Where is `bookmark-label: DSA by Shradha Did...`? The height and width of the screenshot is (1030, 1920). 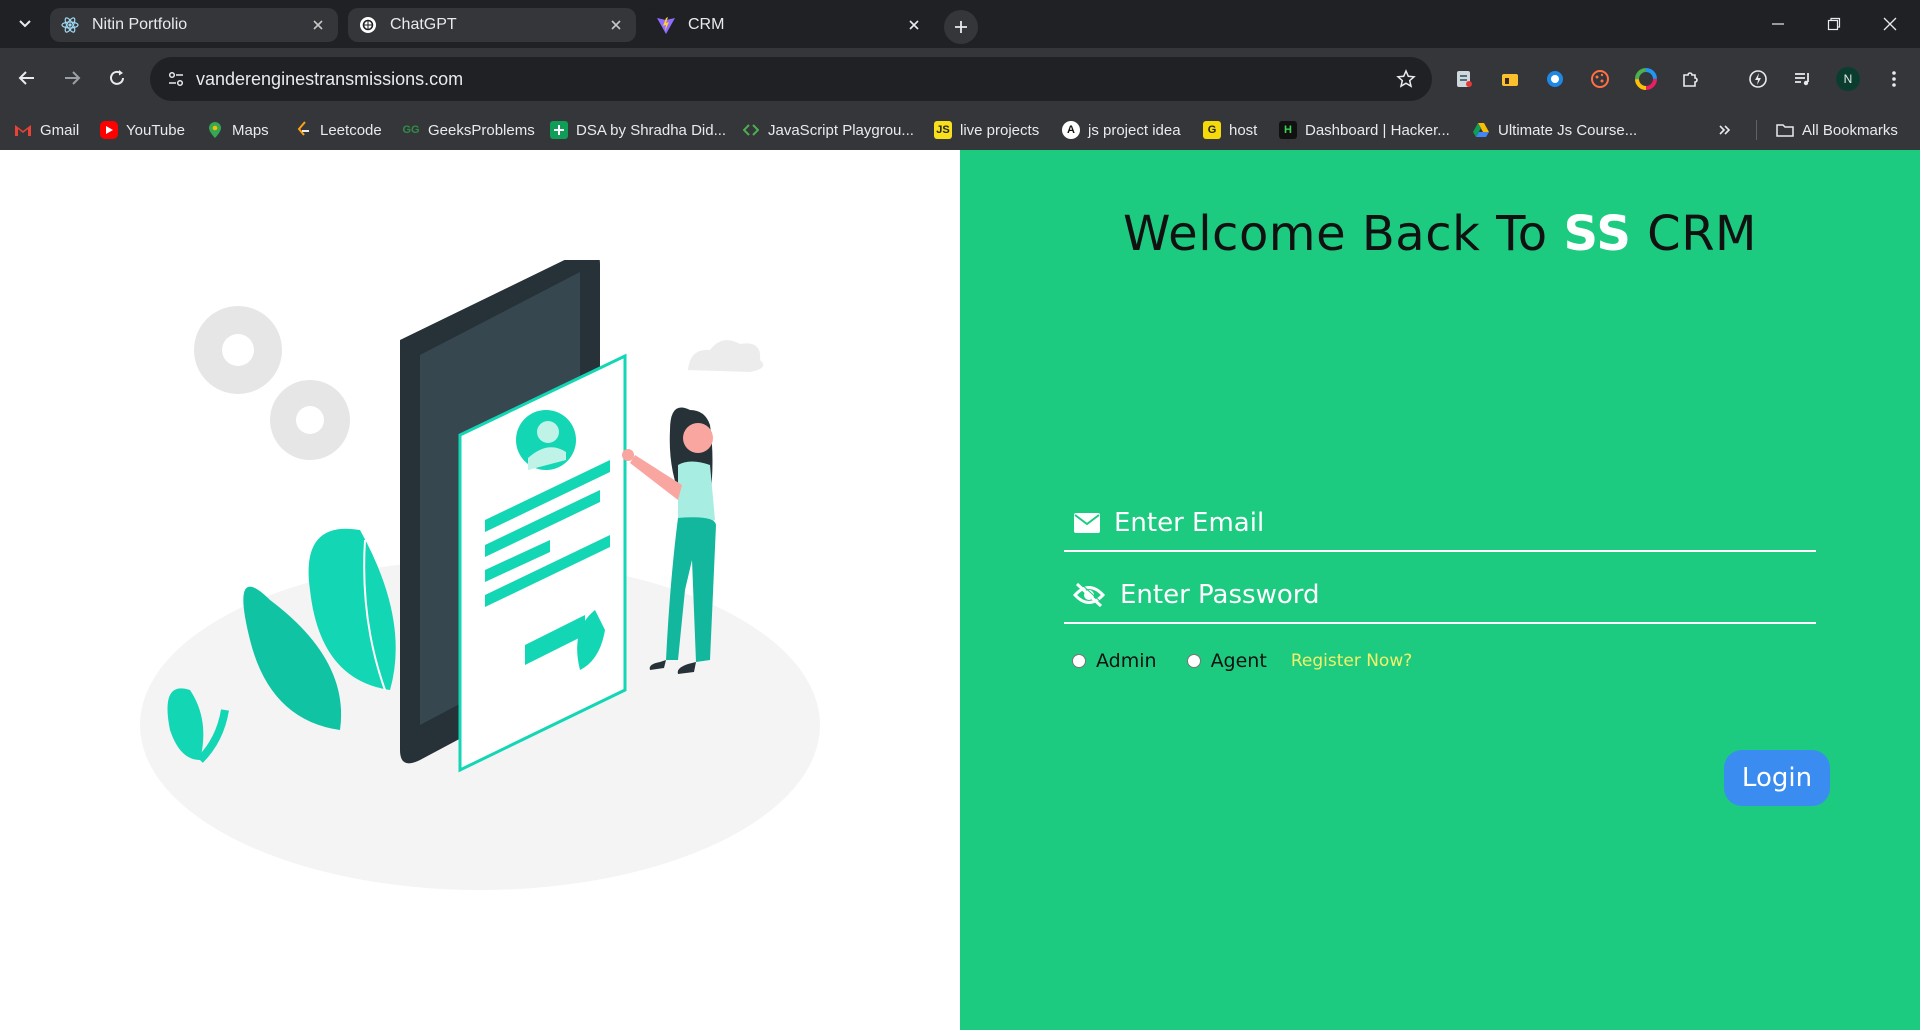 bookmark-label: DSA by Shradha Did... is located at coordinates (651, 130).